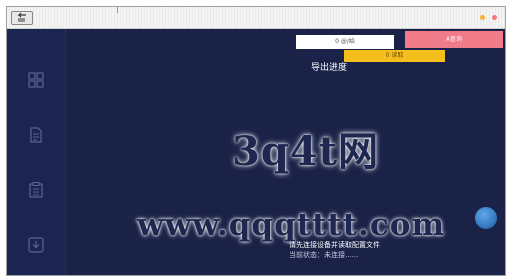 The height and width of the screenshot is (279, 518). Describe the element at coordinates (291, 225) in the screenshot. I see `url-watermark: www.qqqtttt.com` at that location.